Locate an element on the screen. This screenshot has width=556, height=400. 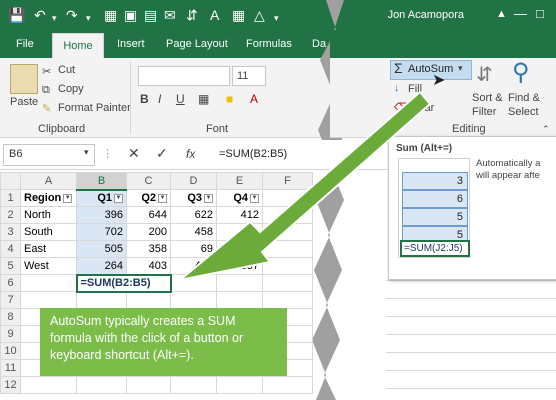
user-name: Jon Acamopora is located at coordinates (426, 15).